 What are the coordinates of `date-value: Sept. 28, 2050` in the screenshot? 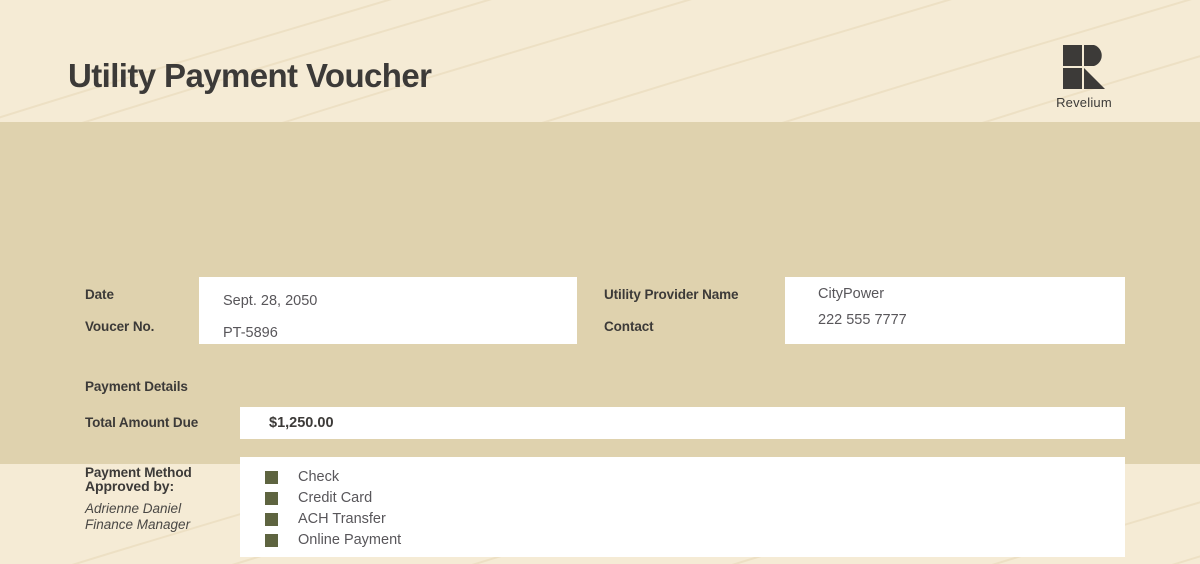 It's located at (270, 301).